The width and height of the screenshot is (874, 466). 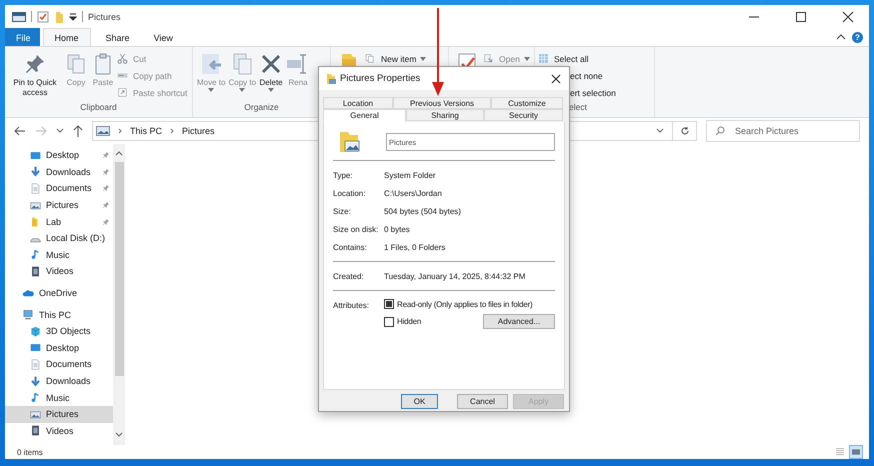 What do you see at coordinates (35, 75) in the screenshot?
I see `ribbon-button: Pin to Quick access` at bounding box center [35, 75].